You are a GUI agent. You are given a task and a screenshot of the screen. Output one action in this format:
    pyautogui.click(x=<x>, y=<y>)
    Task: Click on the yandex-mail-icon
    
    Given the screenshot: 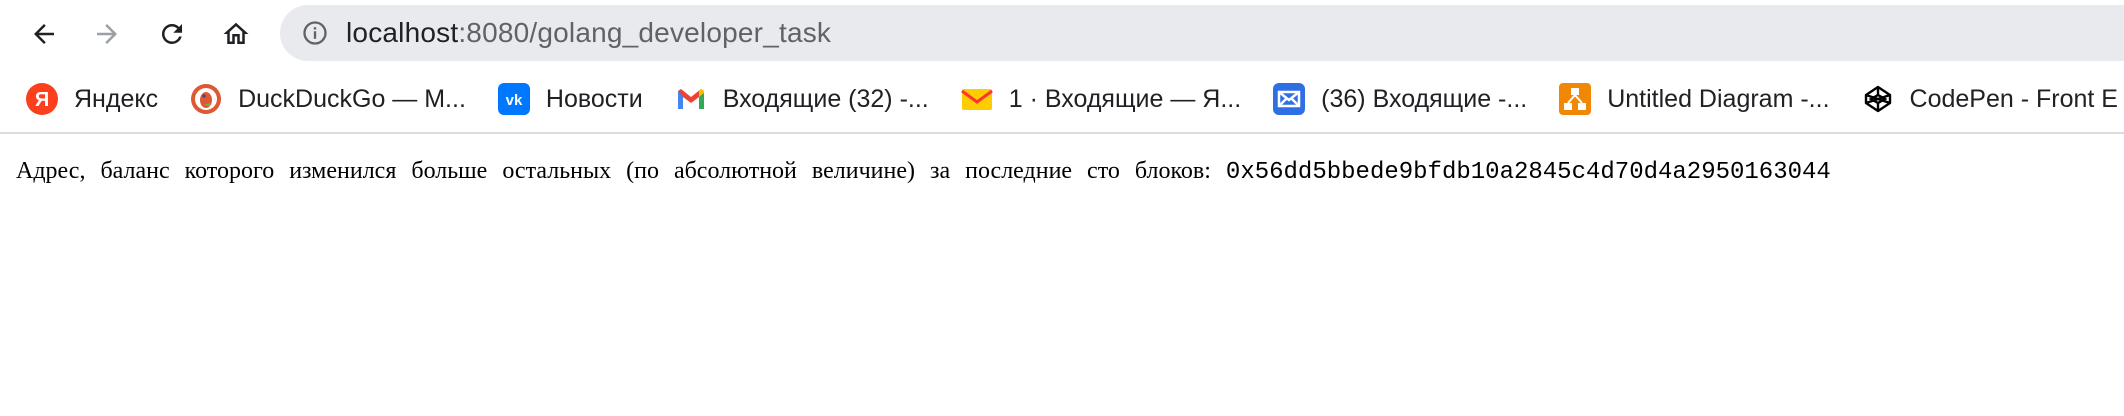 What is the action you would take?
    pyautogui.click(x=976, y=99)
    